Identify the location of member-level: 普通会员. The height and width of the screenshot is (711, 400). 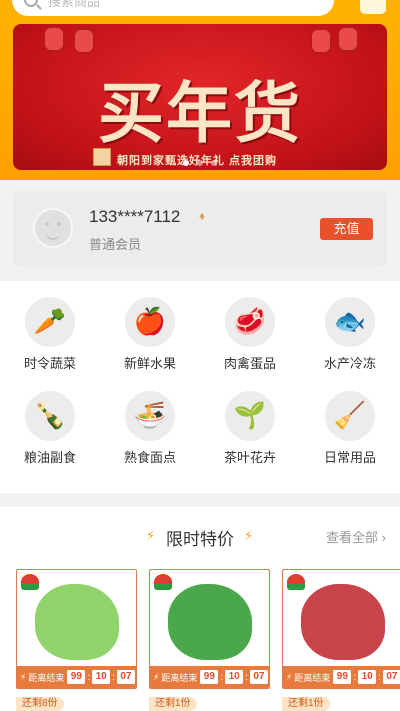
(115, 244).